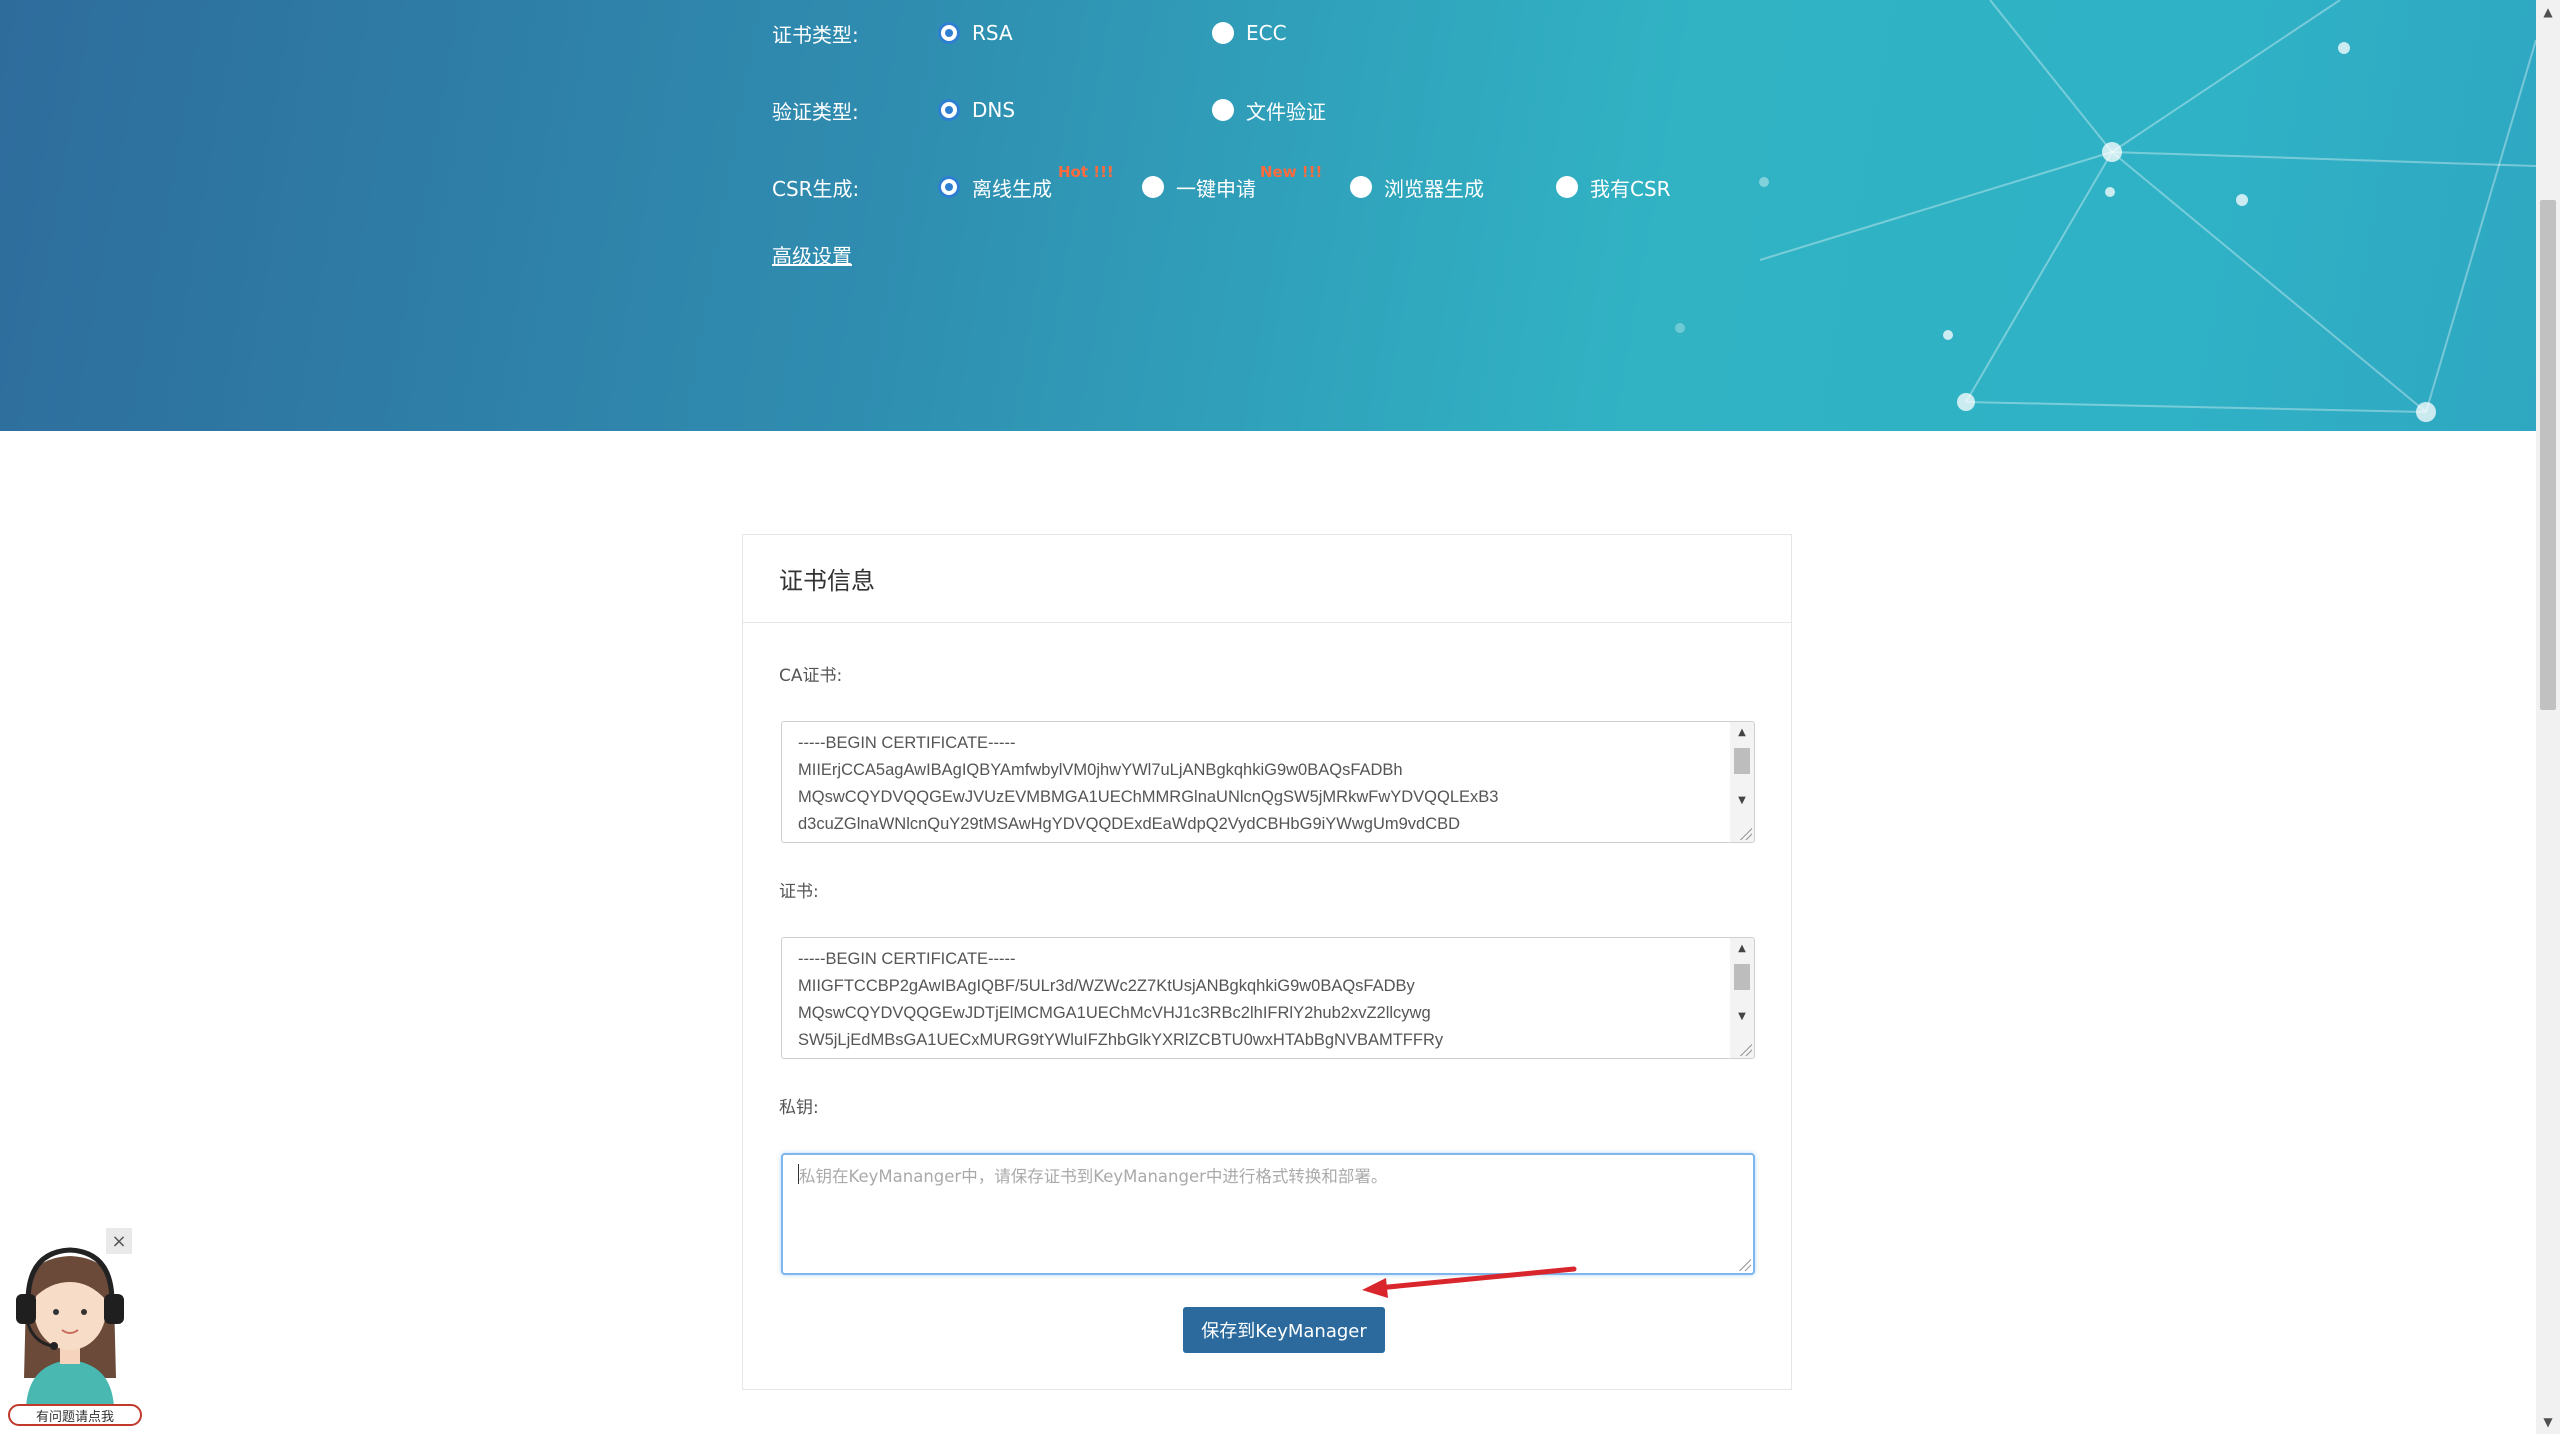 The height and width of the screenshot is (1434, 2560). I want to click on help-label: 有问题请点我, so click(75, 1415).